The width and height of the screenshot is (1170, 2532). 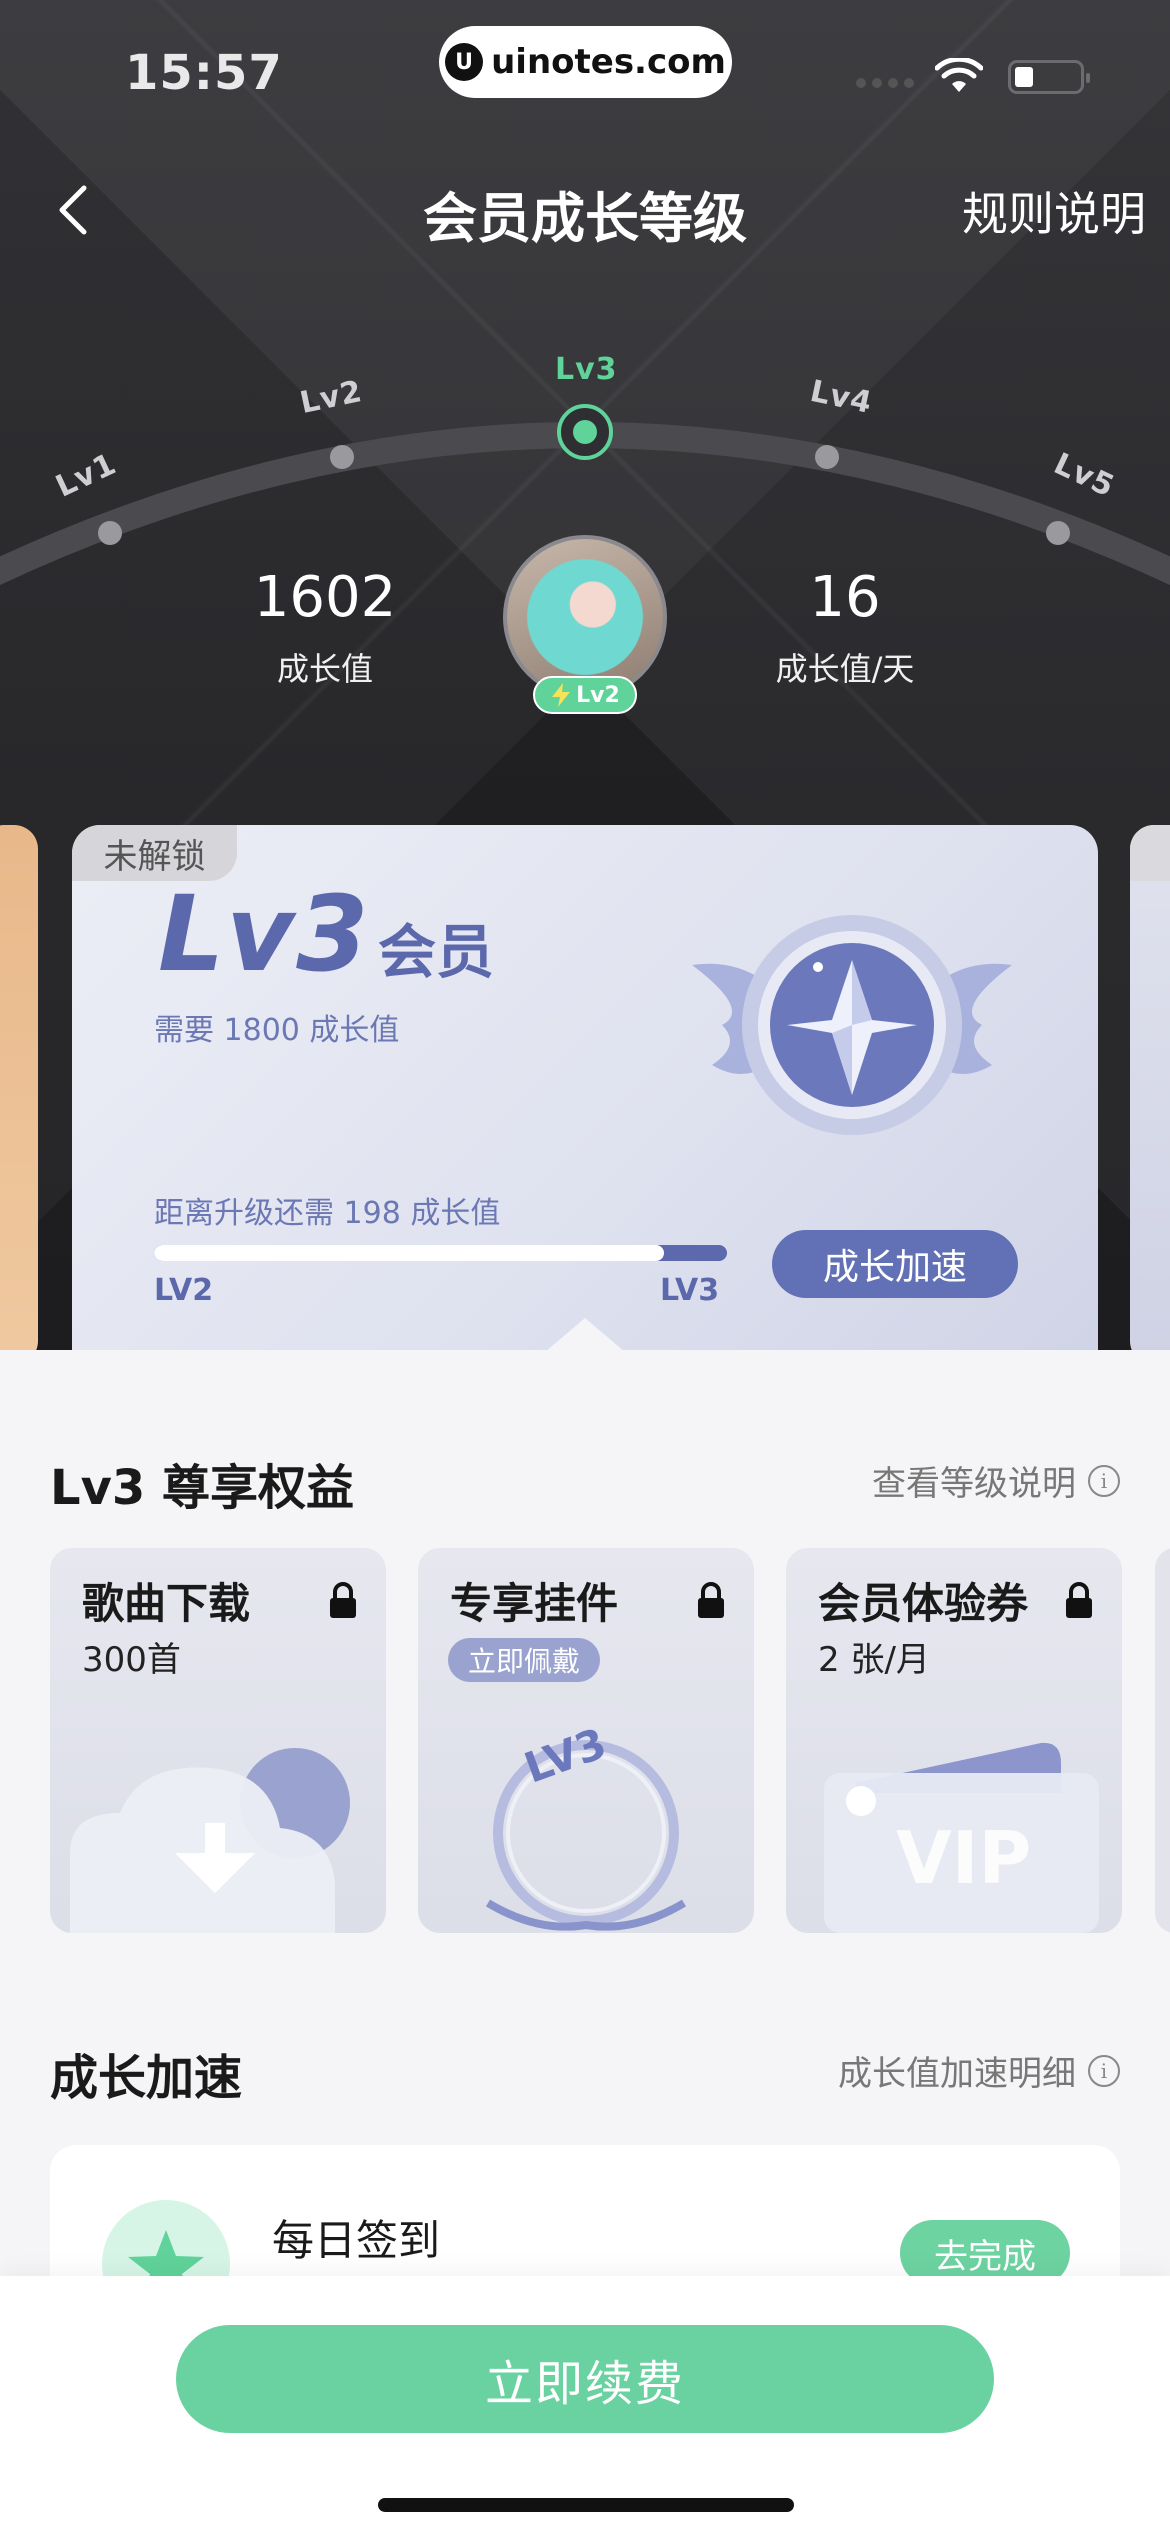 I want to click on renew-button: 立即续费, so click(x=585, y=2379).